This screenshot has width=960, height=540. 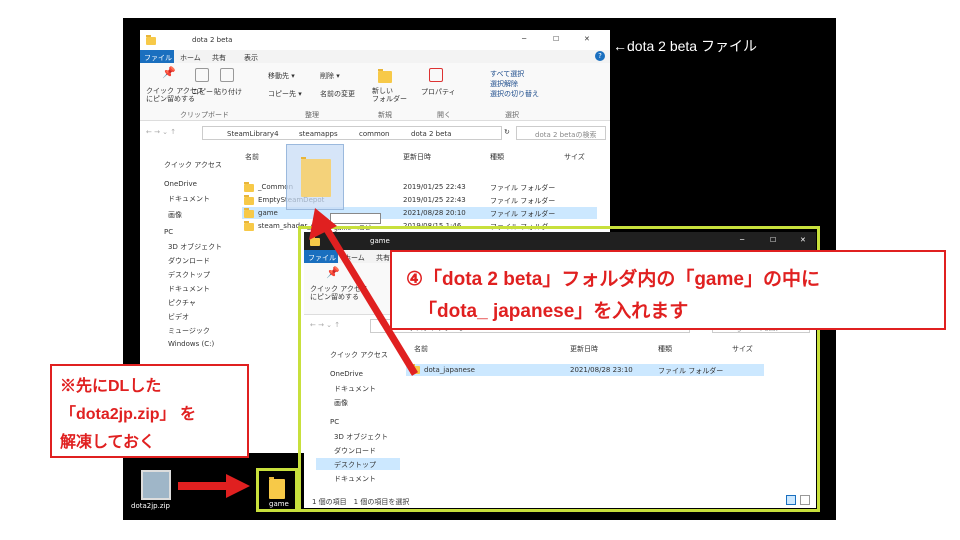 What do you see at coordinates (449, 370) in the screenshot?
I see `row-name: dota_japanese` at bounding box center [449, 370].